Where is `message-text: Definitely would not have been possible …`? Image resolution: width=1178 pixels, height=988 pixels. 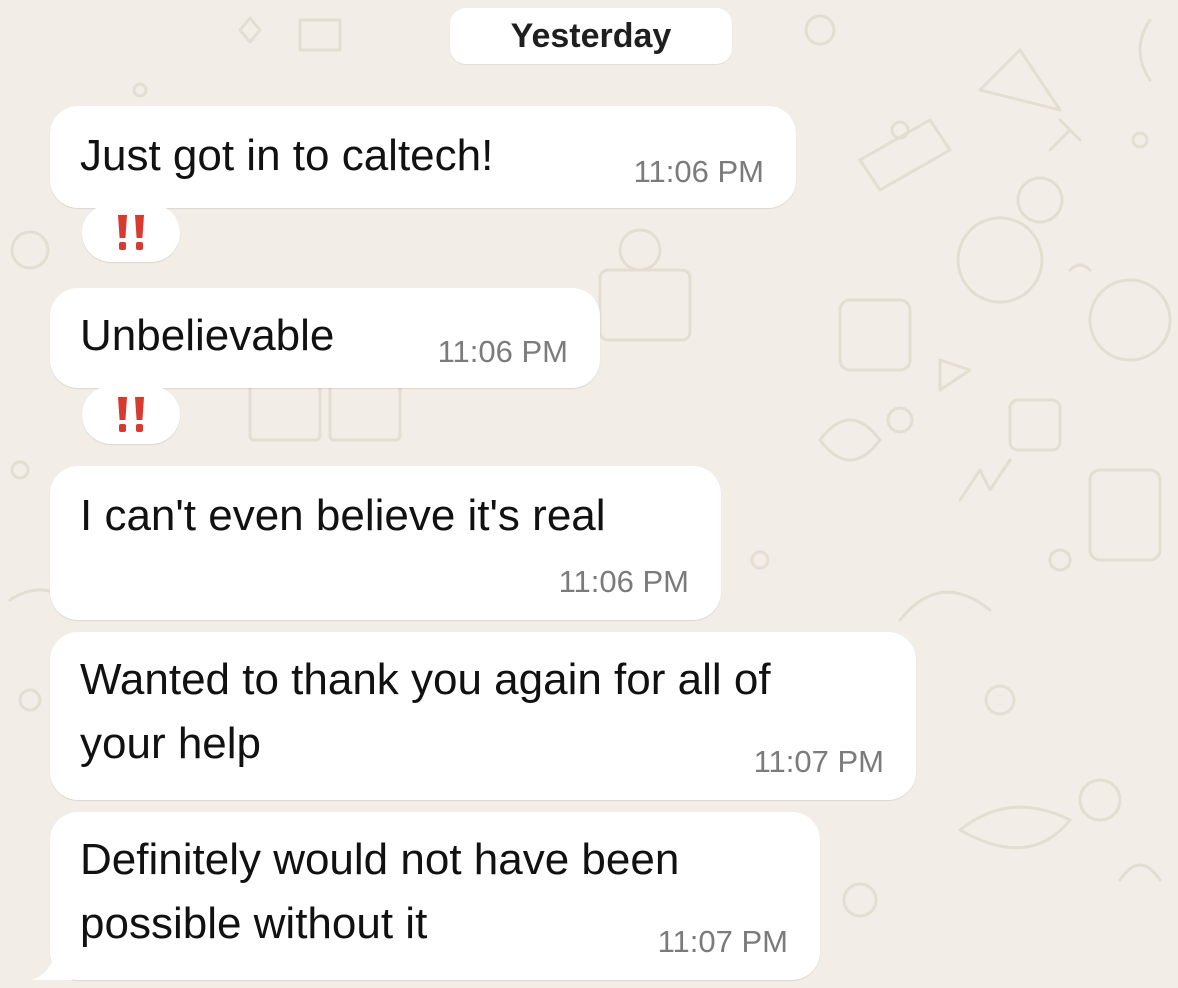 message-text: Definitely would not have been possible … is located at coordinates (380, 891).